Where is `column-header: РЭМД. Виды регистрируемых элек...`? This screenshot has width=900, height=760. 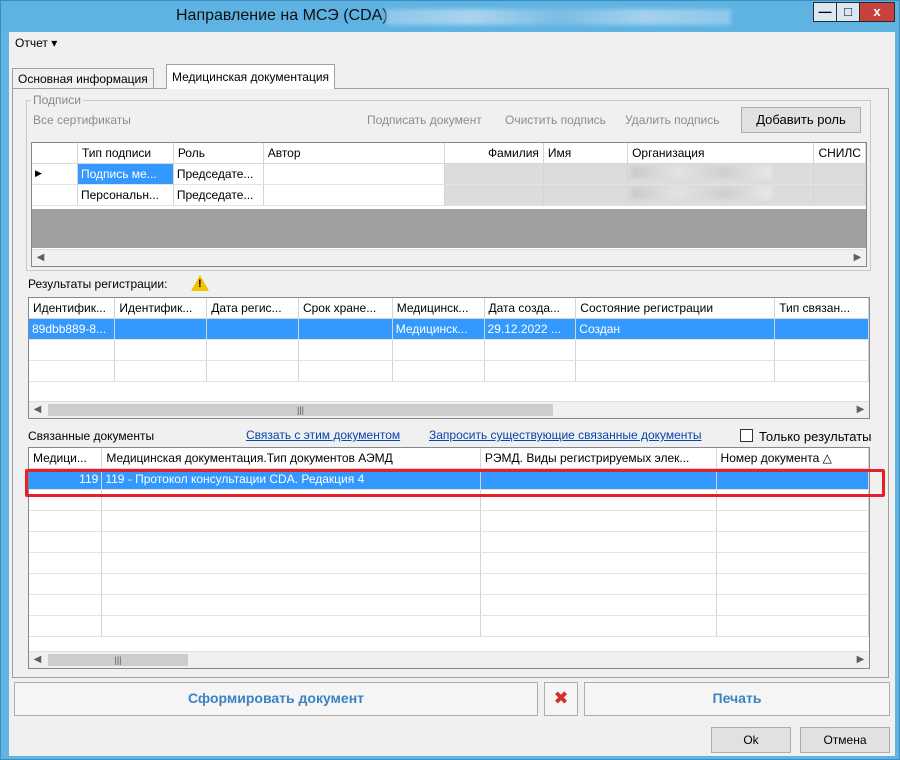
column-header: РЭМД. Виды регистрируемых элек... is located at coordinates (598, 458).